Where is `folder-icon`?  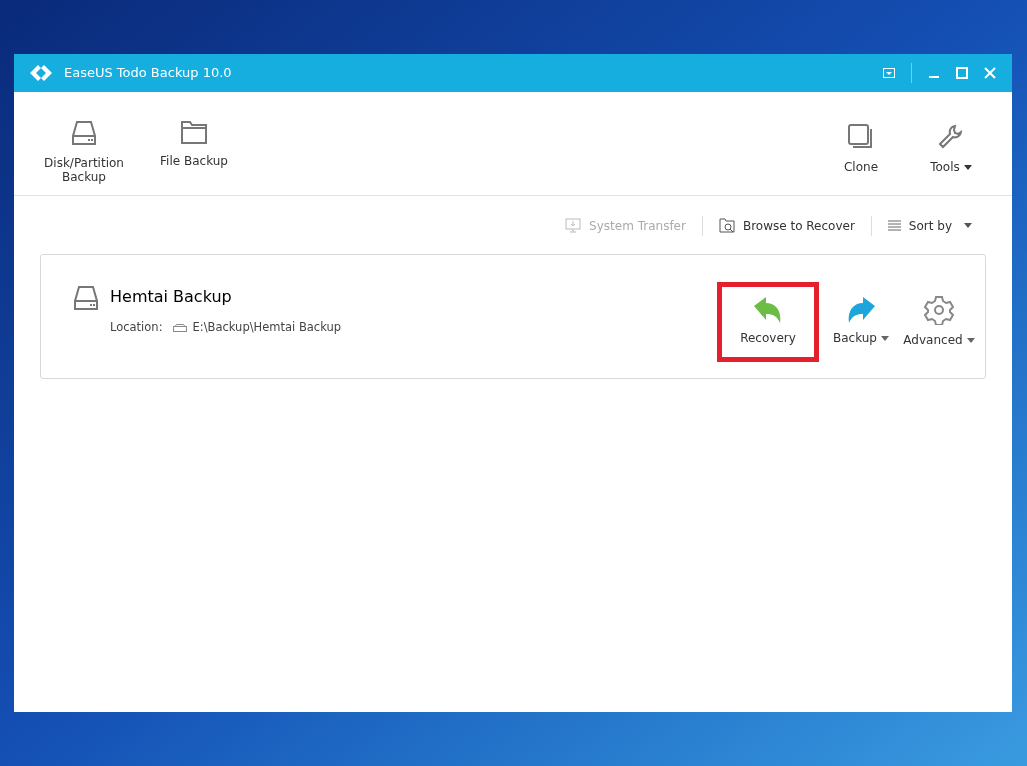
folder-icon is located at coordinates (194, 132).